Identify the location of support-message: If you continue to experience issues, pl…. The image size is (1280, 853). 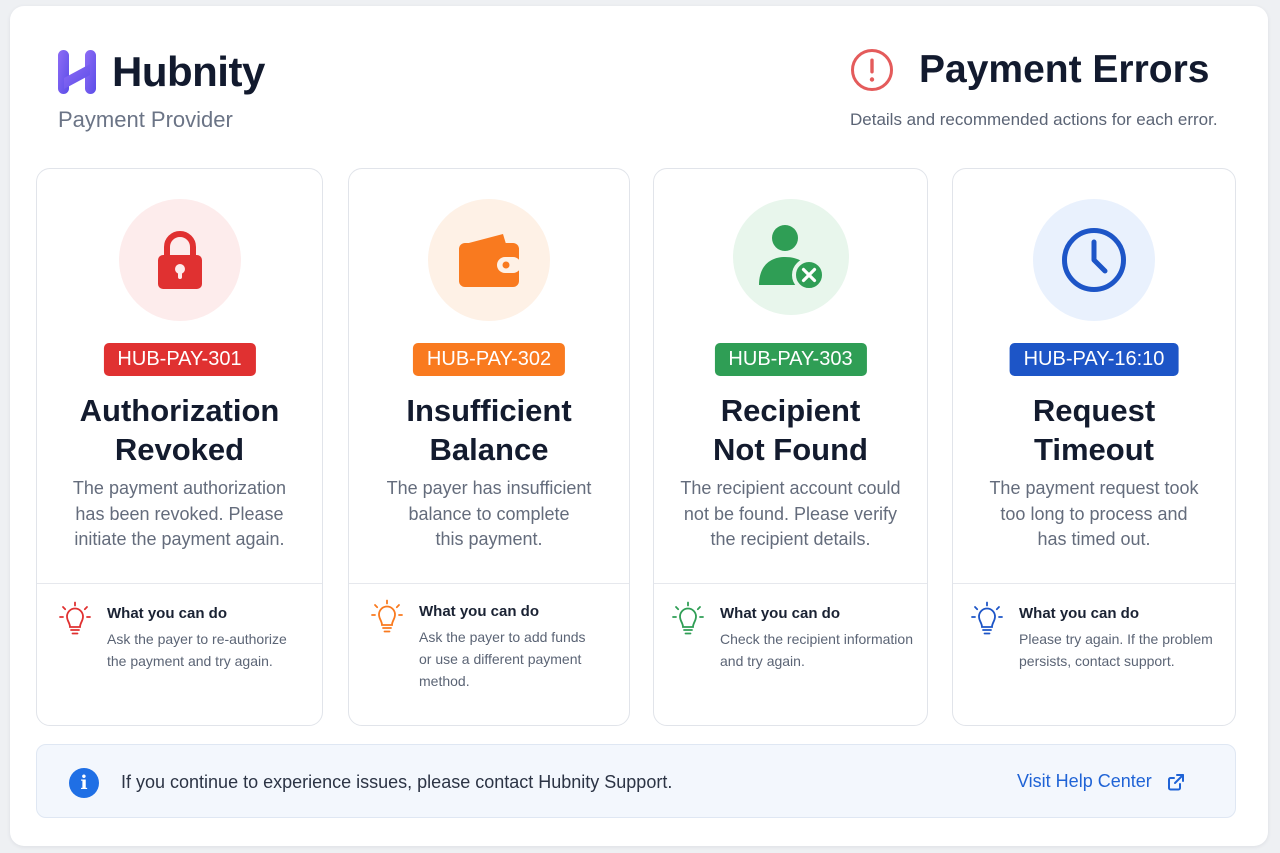
(397, 782).